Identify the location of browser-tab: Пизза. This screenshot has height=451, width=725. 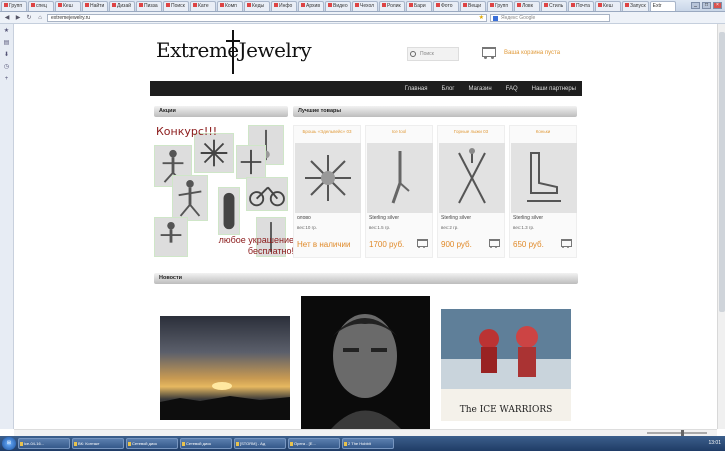
(149, 5).